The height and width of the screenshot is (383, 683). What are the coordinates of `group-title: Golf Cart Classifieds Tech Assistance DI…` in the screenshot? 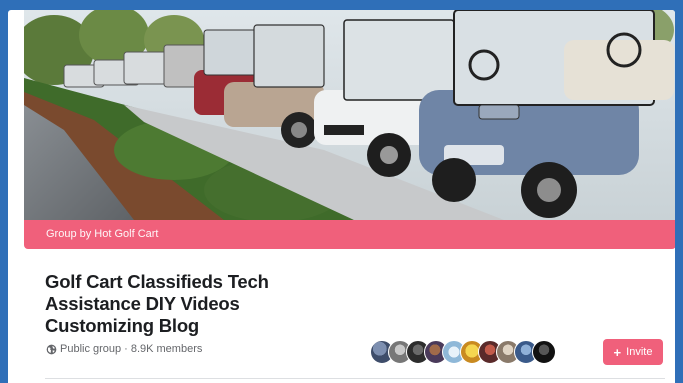 It's located at (175, 304).